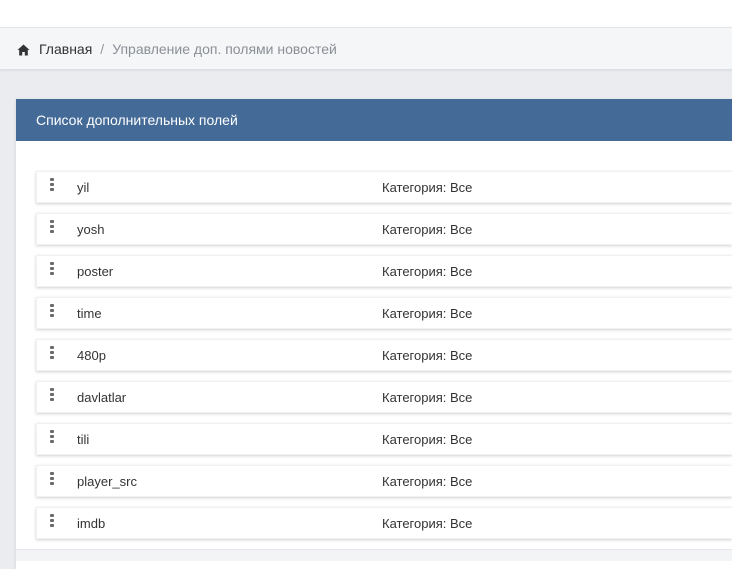  What do you see at coordinates (95, 271) in the screenshot?
I see `field-name: poster` at bounding box center [95, 271].